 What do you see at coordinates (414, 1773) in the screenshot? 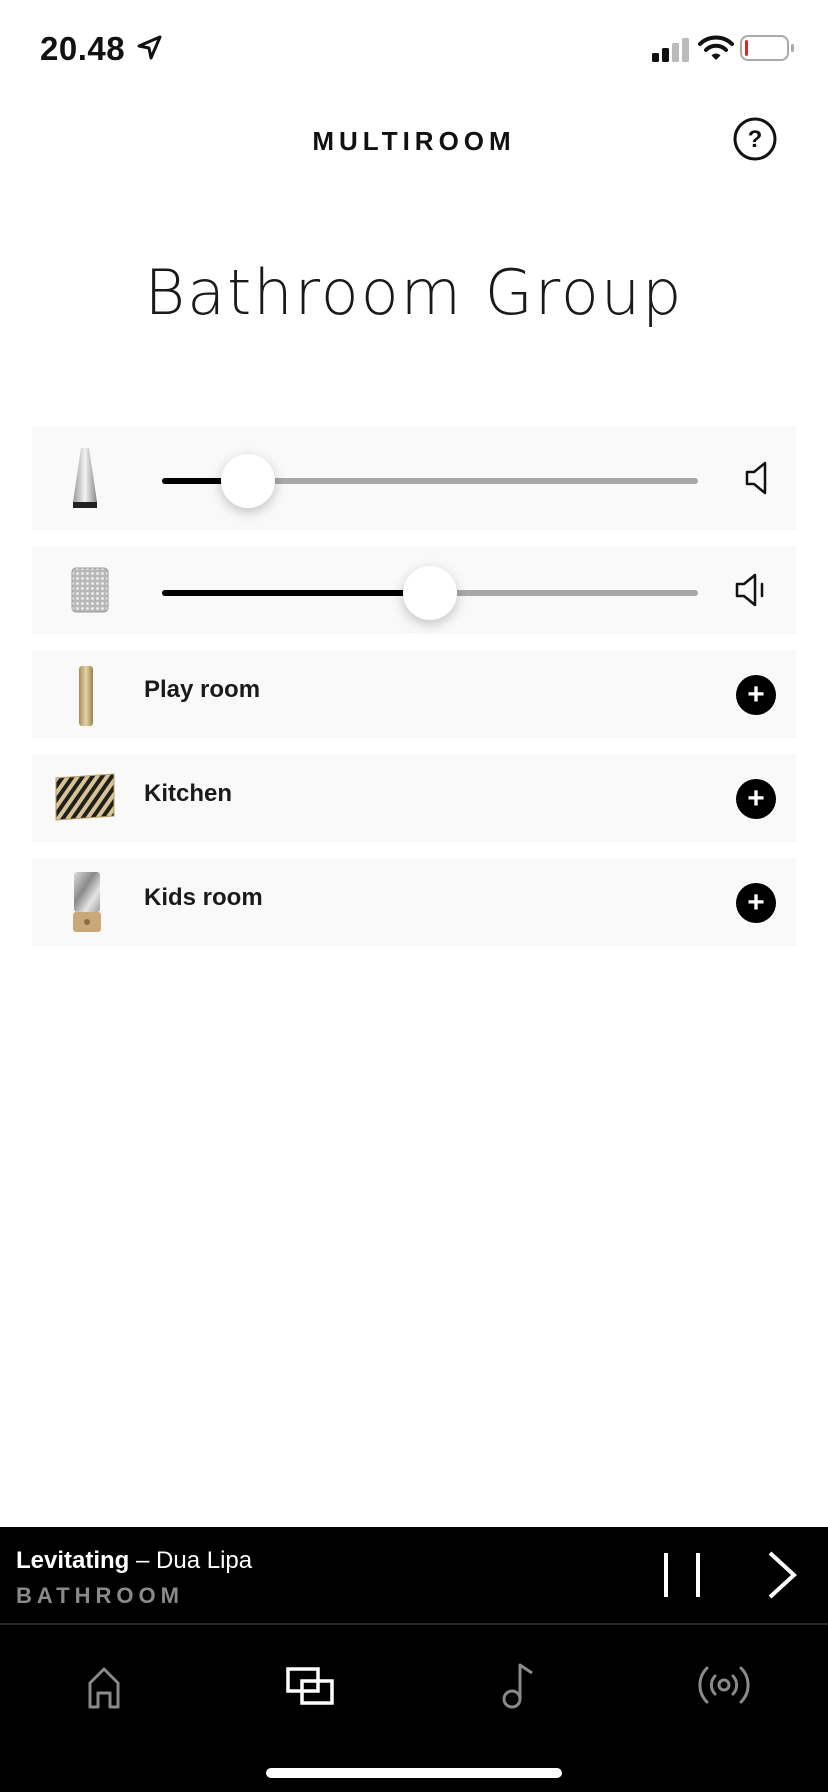
I see `home-indicator` at bounding box center [414, 1773].